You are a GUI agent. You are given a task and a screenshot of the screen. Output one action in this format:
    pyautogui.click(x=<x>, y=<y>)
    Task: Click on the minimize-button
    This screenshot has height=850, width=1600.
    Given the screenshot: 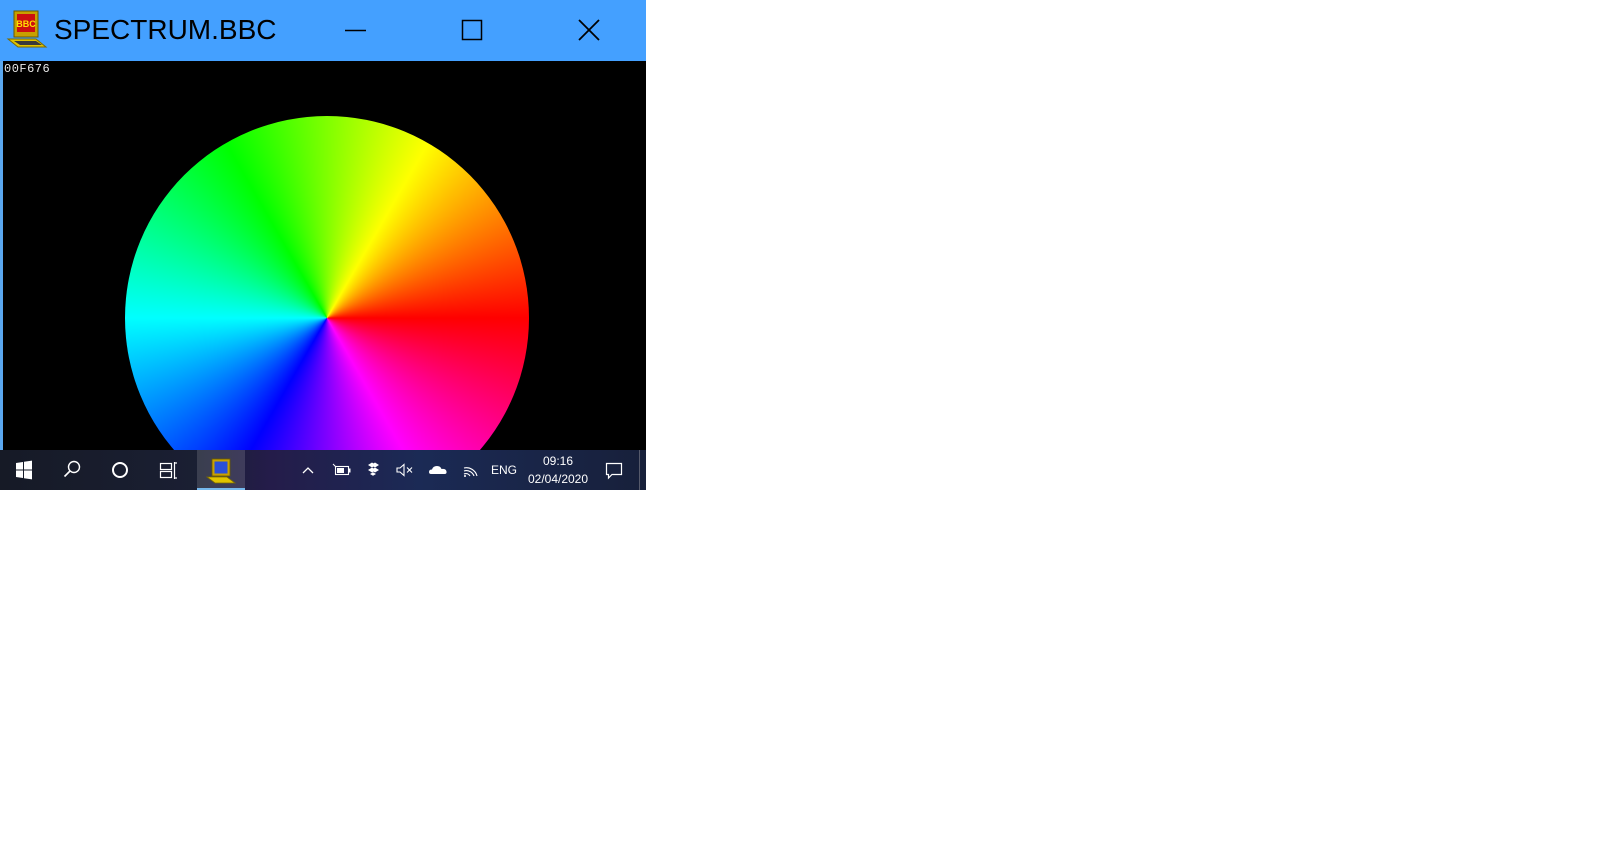 What is the action you would take?
    pyautogui.click(x=356, y=30)
    